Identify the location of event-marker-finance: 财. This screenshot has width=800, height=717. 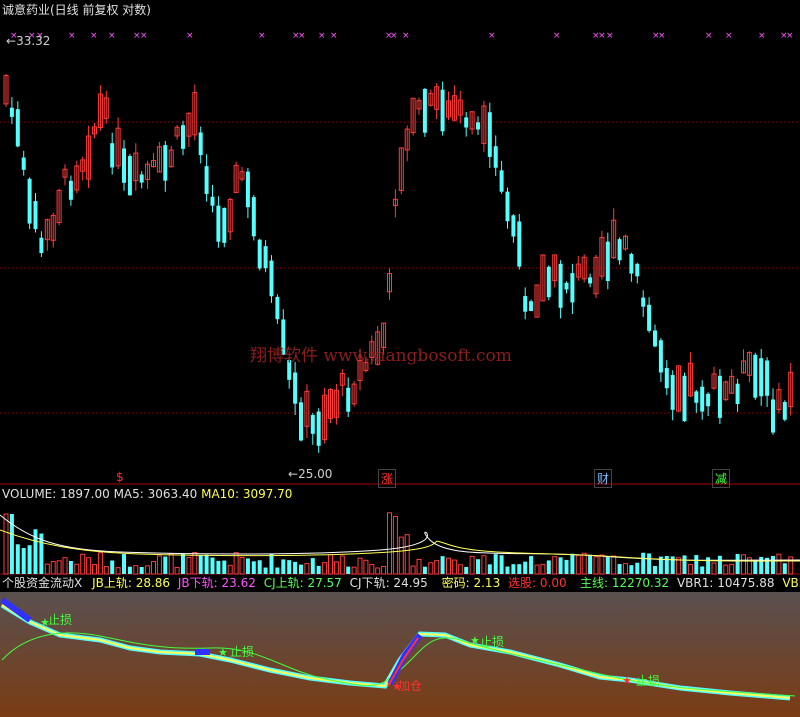
(603, 478).